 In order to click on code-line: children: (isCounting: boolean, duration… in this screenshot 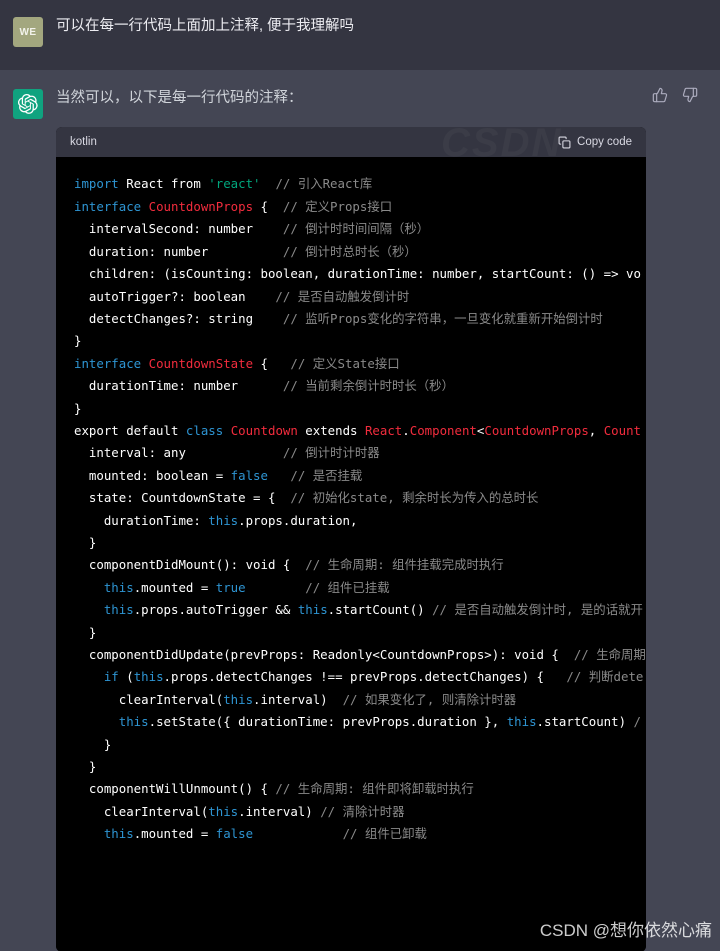, I will do `click(364, 274)`.